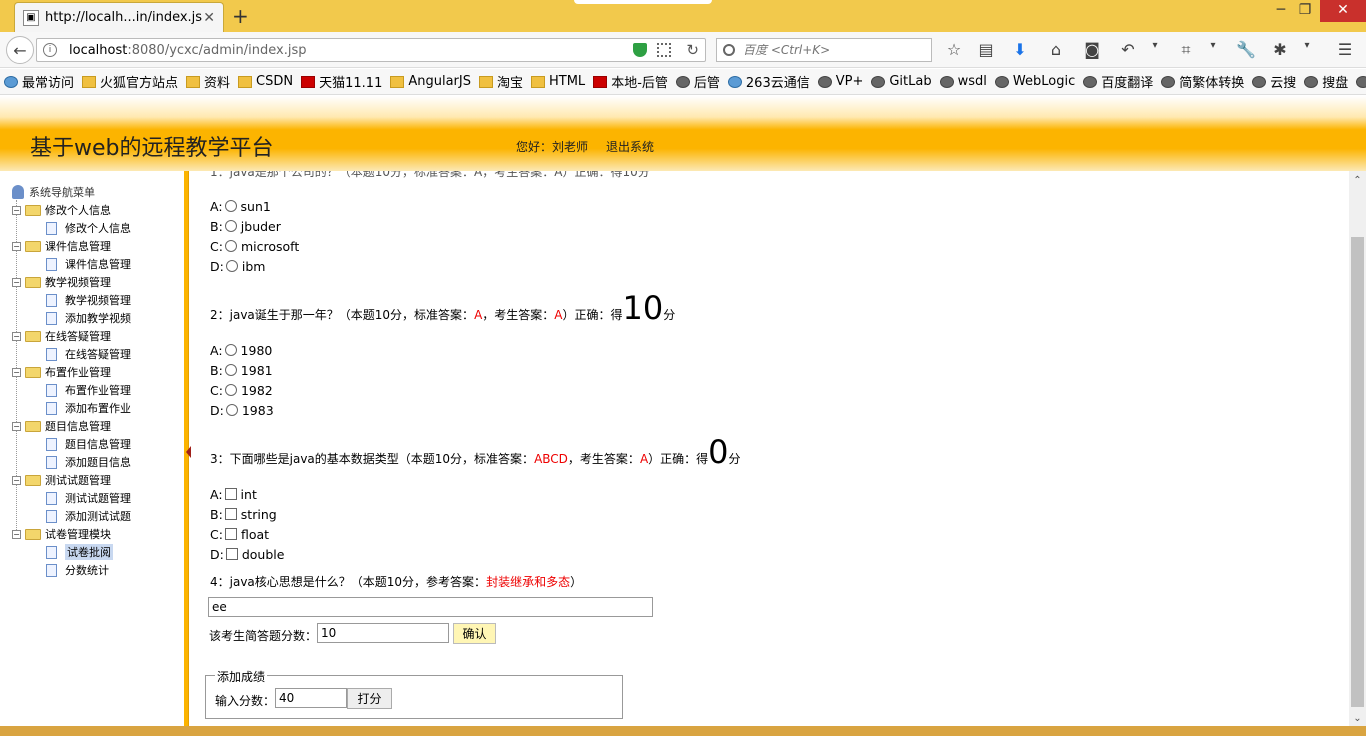 The height and width of the screenshot is (736, 1366). Describe the element at coordinates (61, 246) in the screenshot. I see `tree-group-courseware: − 课件信息管理` at that location.